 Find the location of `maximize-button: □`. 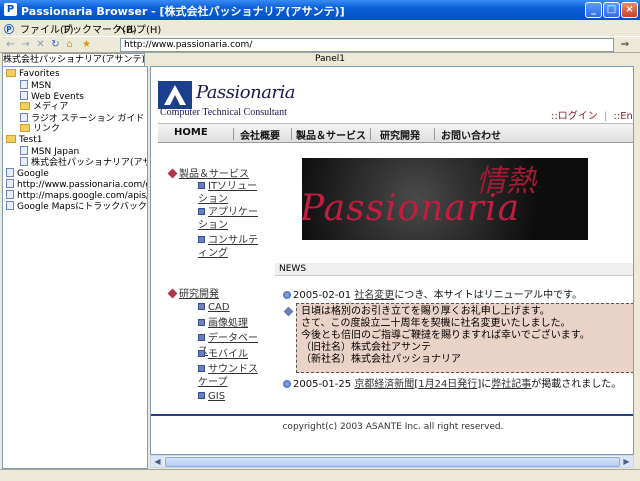

maximize-button: □ is located at coordinates (611, 10).